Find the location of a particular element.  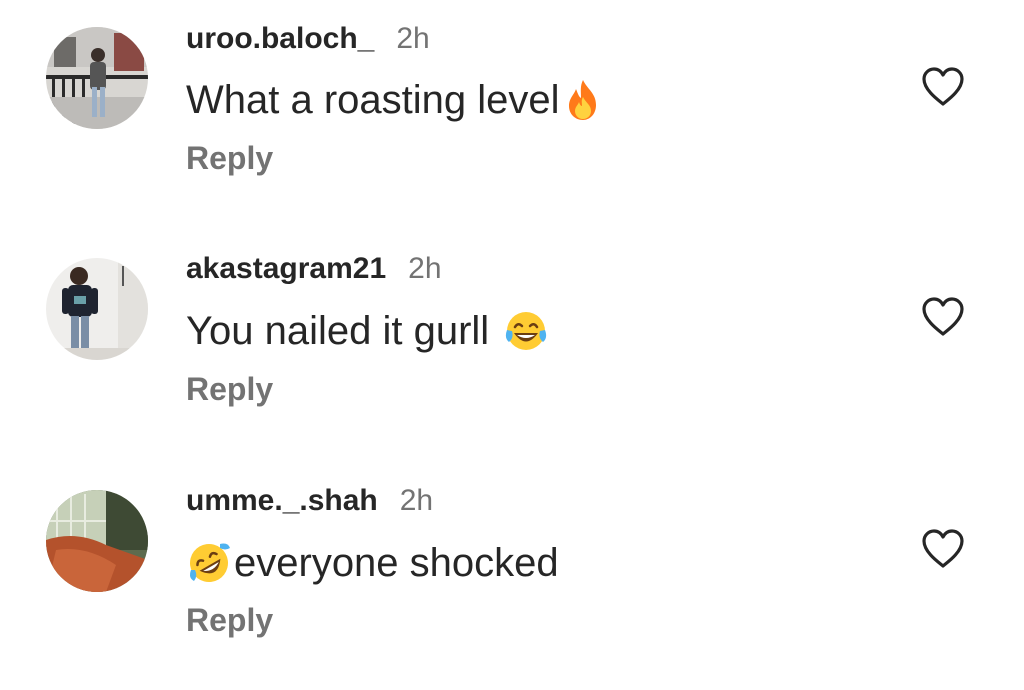

comment-body: You nailed it gurll is located at coordinates (338, 330).